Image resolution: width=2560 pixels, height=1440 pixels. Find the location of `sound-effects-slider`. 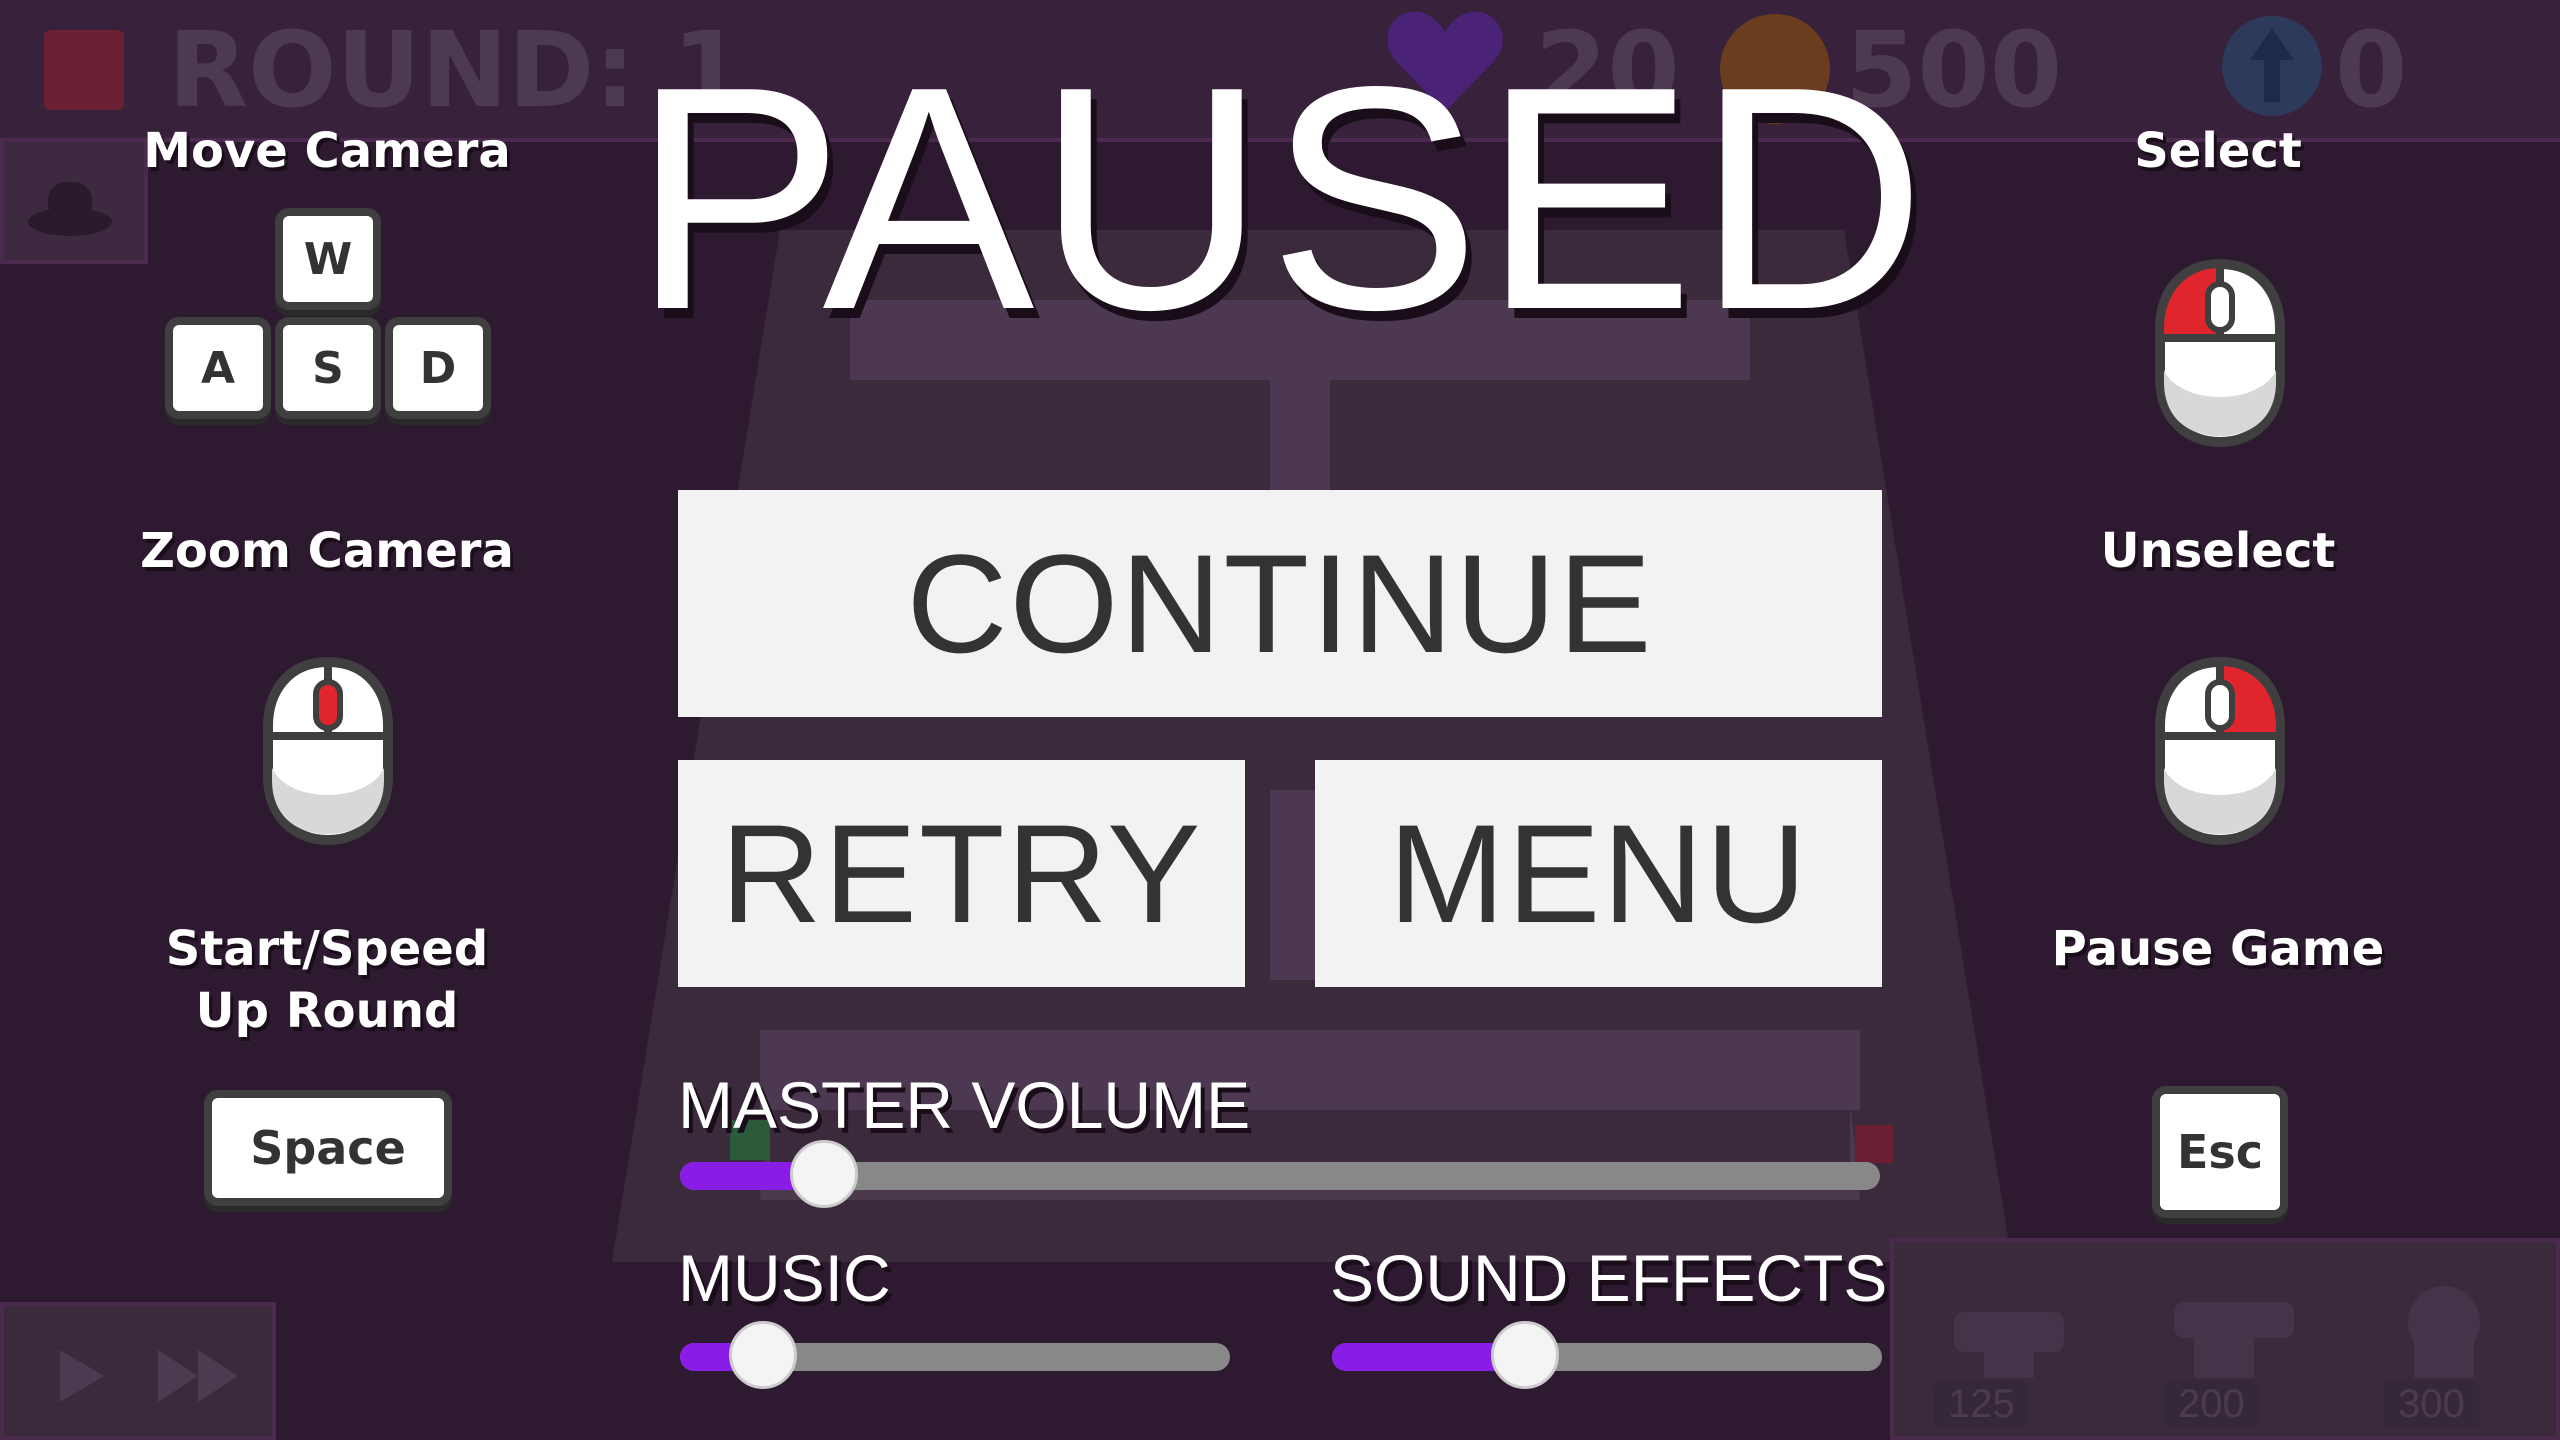

sound-effects-slider is located at coordinates (1607, 1355).